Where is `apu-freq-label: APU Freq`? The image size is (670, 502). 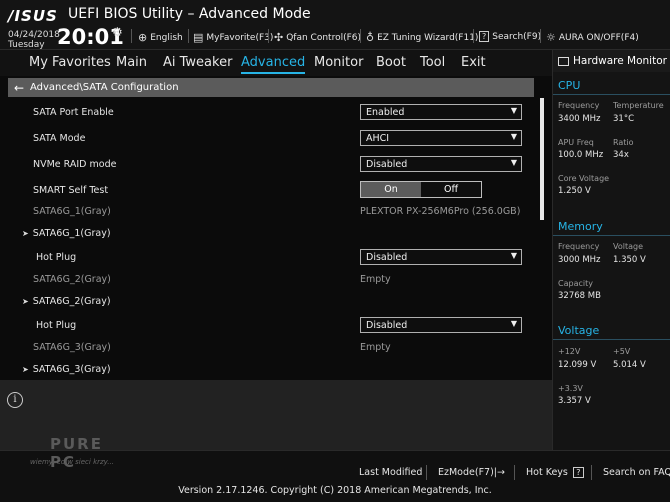 apu-freq-label: APU Freq is located at coordinates (576, 142).